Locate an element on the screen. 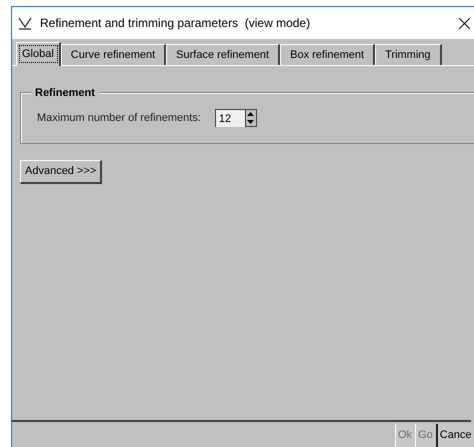 The height and width of the screenshot is (447, 474). up-arrow-icon is located at coordinates (250, 114).